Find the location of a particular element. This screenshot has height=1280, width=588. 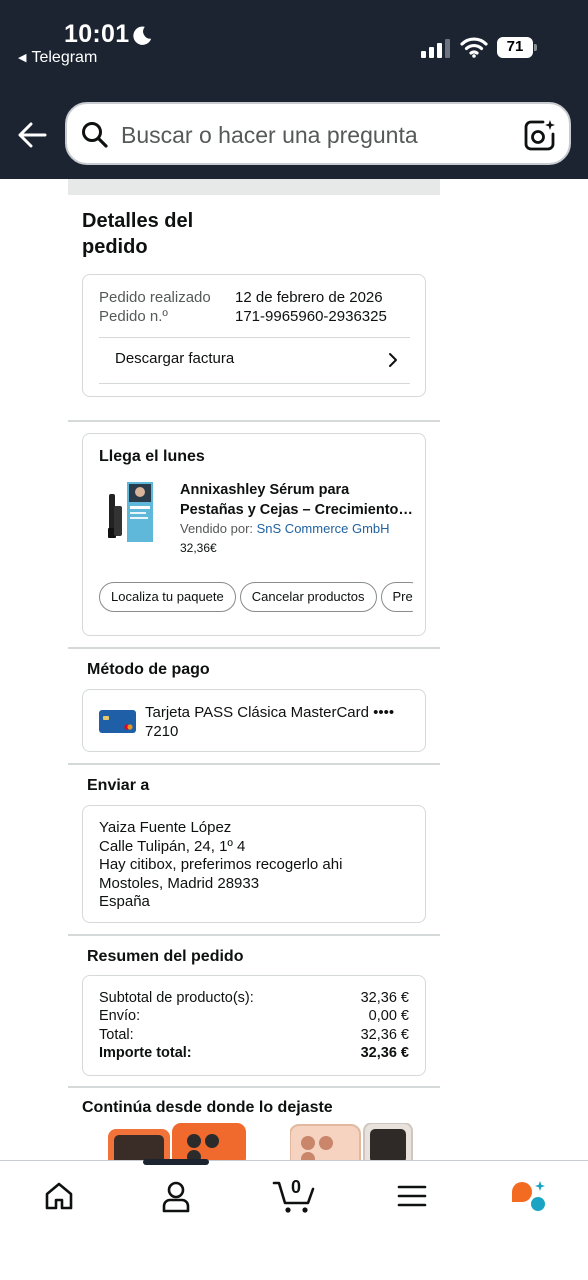

battery-percent: 71 is located at coordinates (515, 46).